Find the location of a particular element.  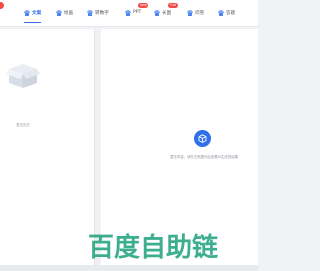

tab-copywriting: 文案 is located at coordinates (33, 14).